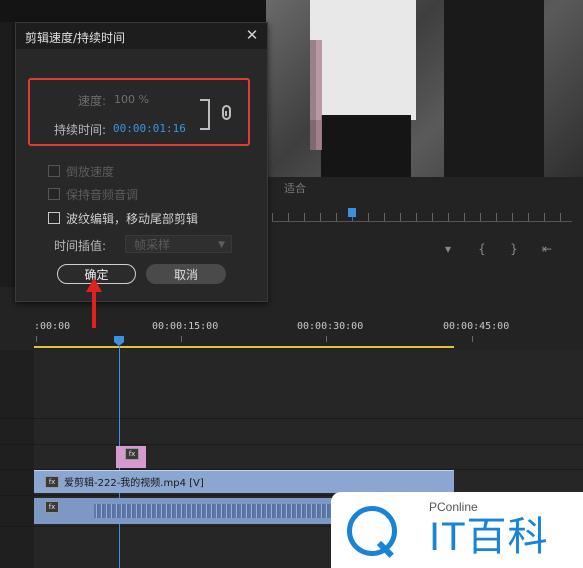 The image size is (583, 568). Describe the element at coordinates (131, 99) in the screenshot. I see `speed-value: 100 %` at that location.